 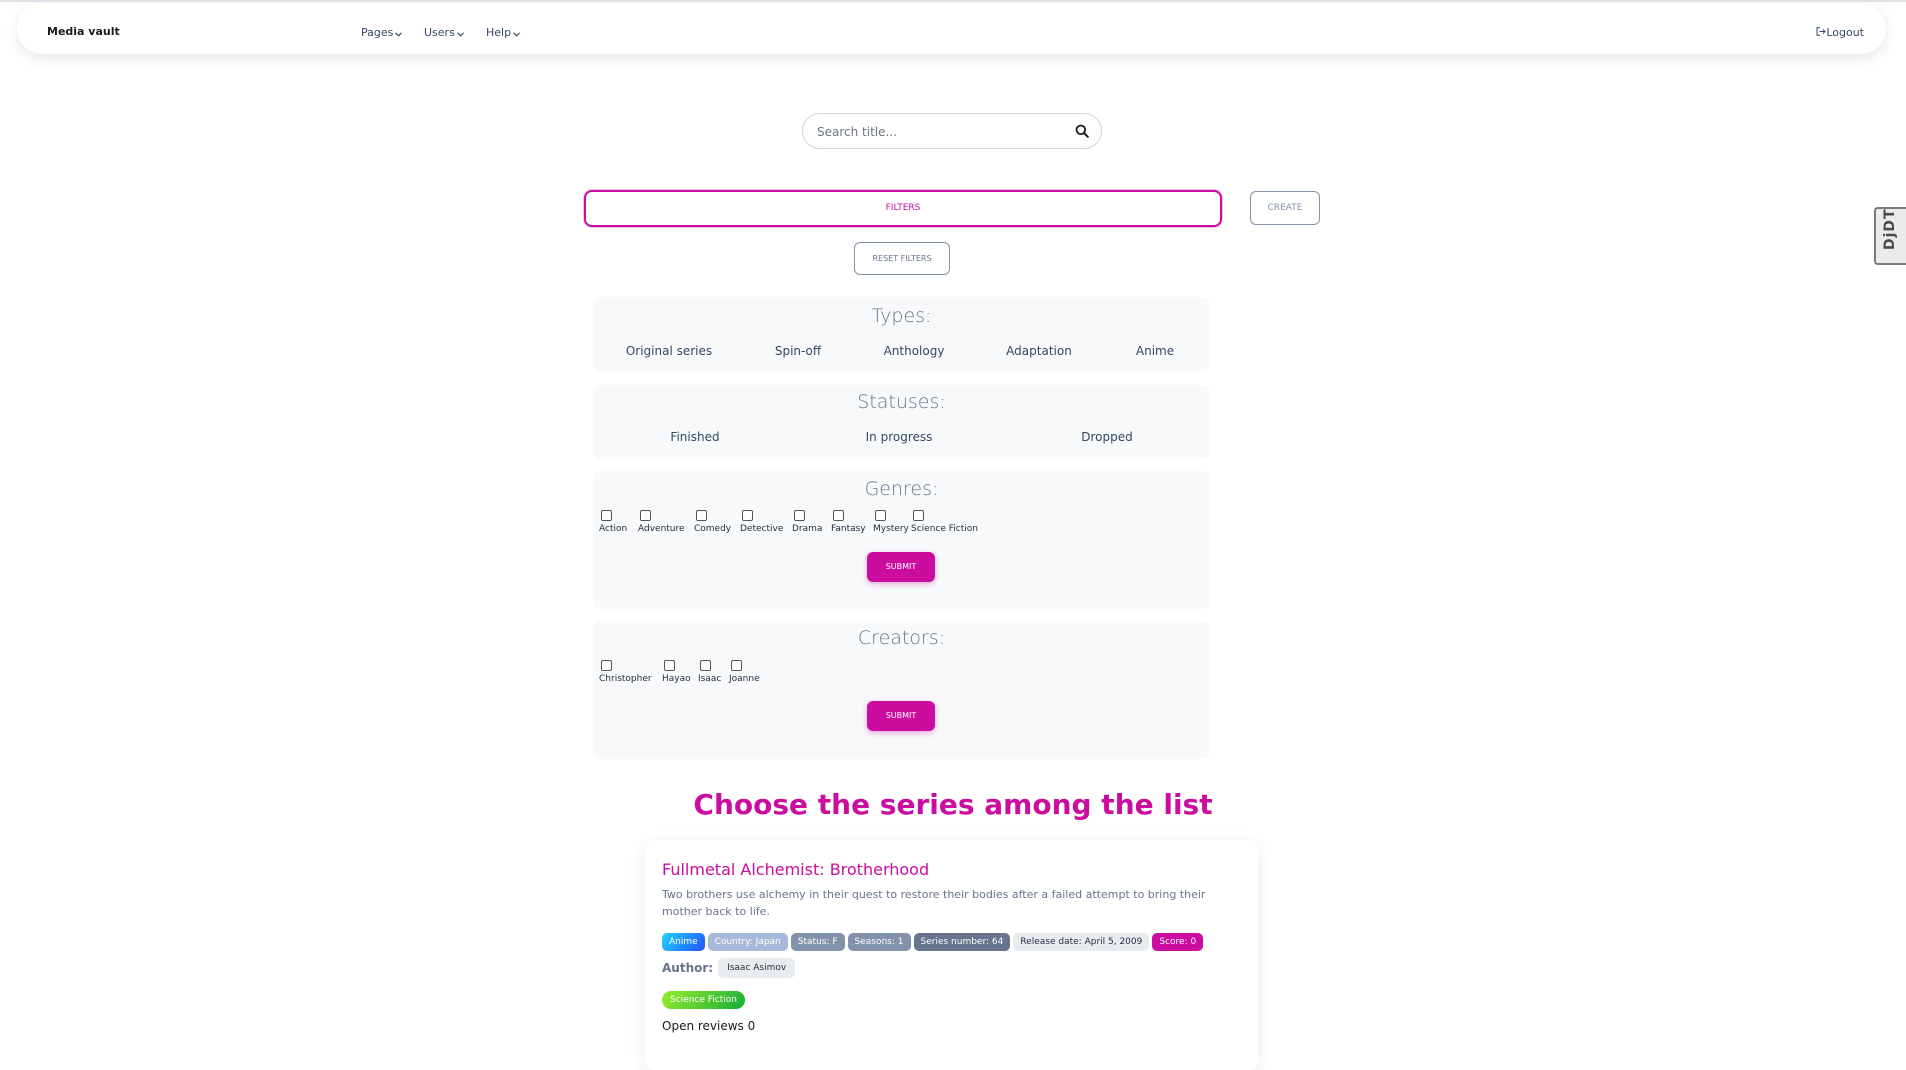 What do you see at coordinates (901, 567) in the screenshot?
I see `genres-submit-button: SUBMIT` at bounding box center [901, 567].